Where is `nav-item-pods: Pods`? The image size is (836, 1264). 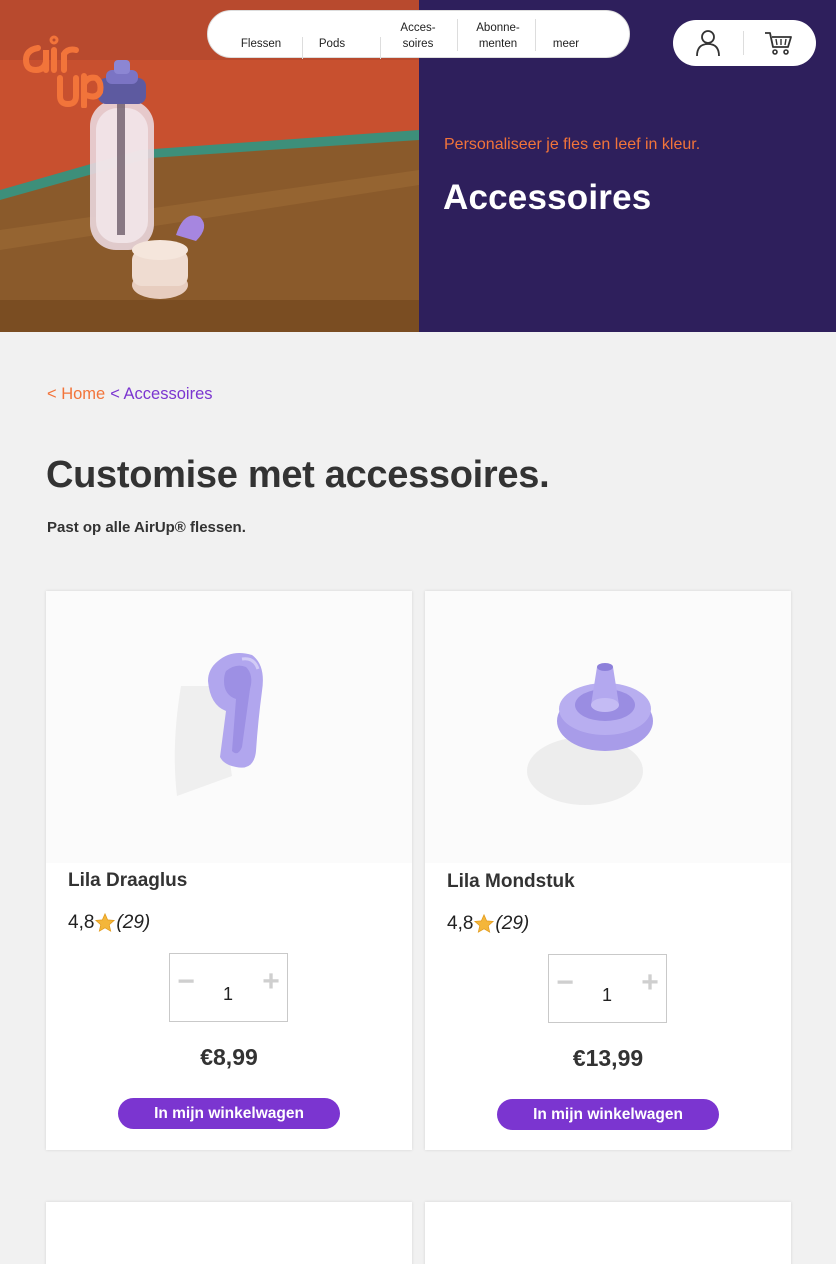
nav-item-pods: Pods is located at coordinates (332, 35).